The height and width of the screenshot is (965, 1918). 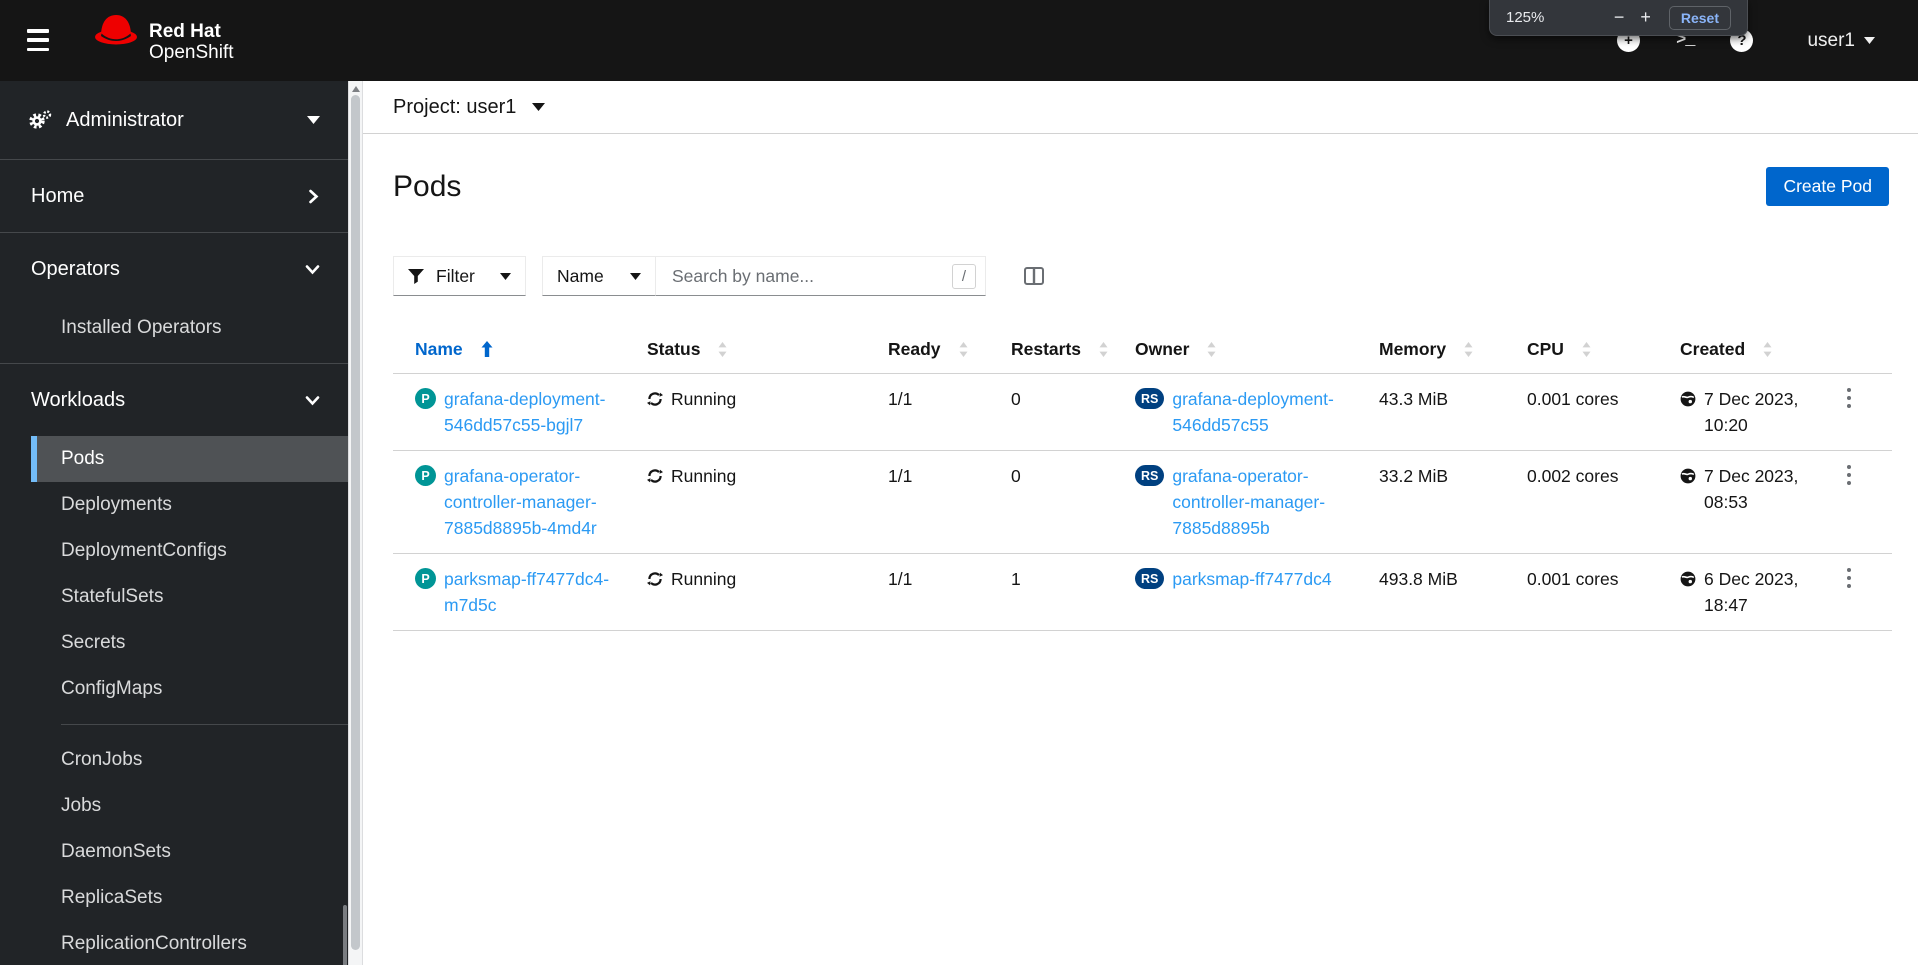 What do you see at coordinates (1751, 592) in the screenshot?
I see `created-timestamp: 6 Dec 2023, 18:47` at bounding box center [1751, 592].